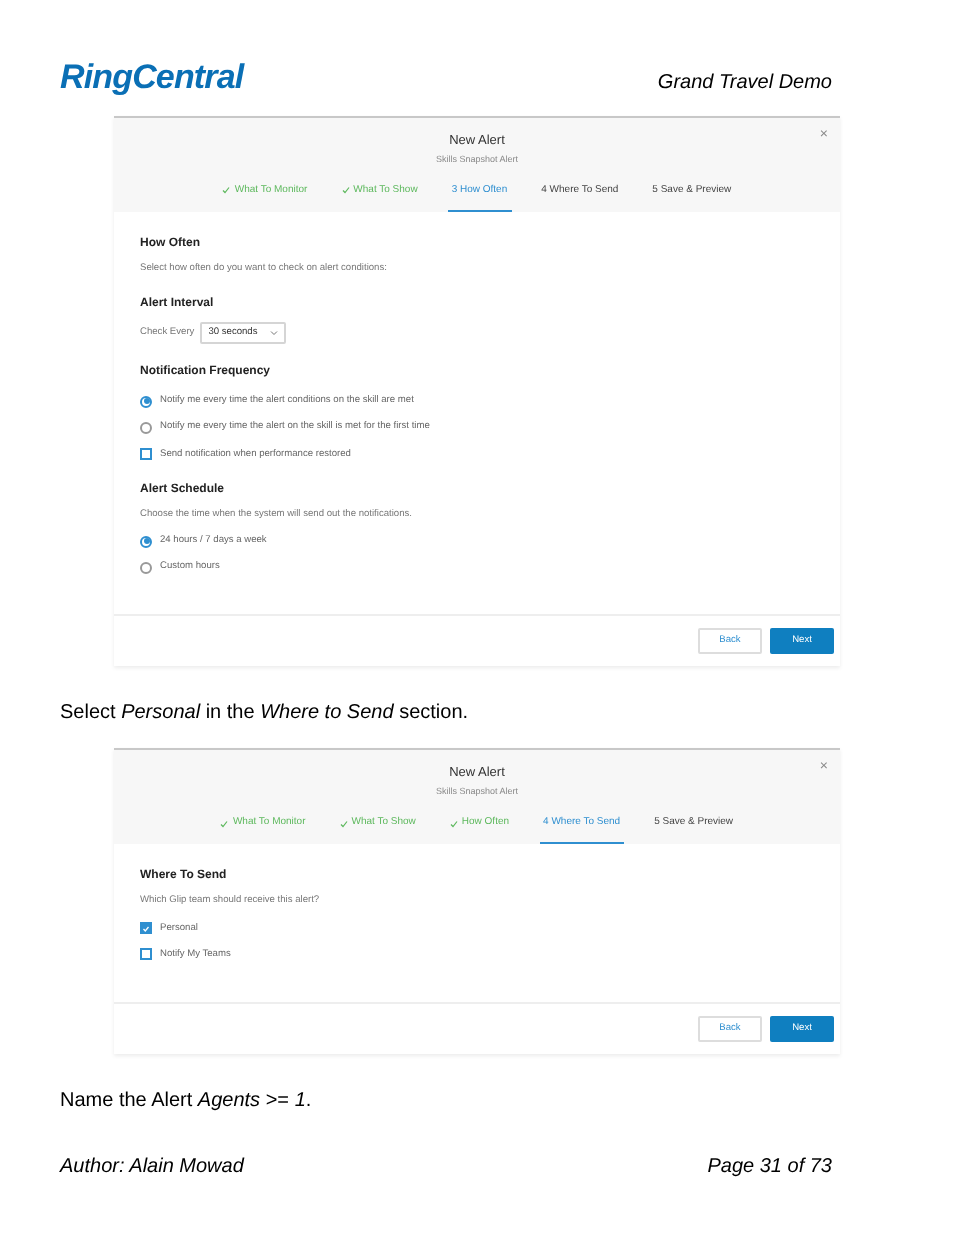 Image resolution: width=960 pixels, height=1242 pixels. Describe the element at coordinates (265, 714) in the screenshot. I see `instruction-text: Select Personal in the Where to Send section.` at that location.